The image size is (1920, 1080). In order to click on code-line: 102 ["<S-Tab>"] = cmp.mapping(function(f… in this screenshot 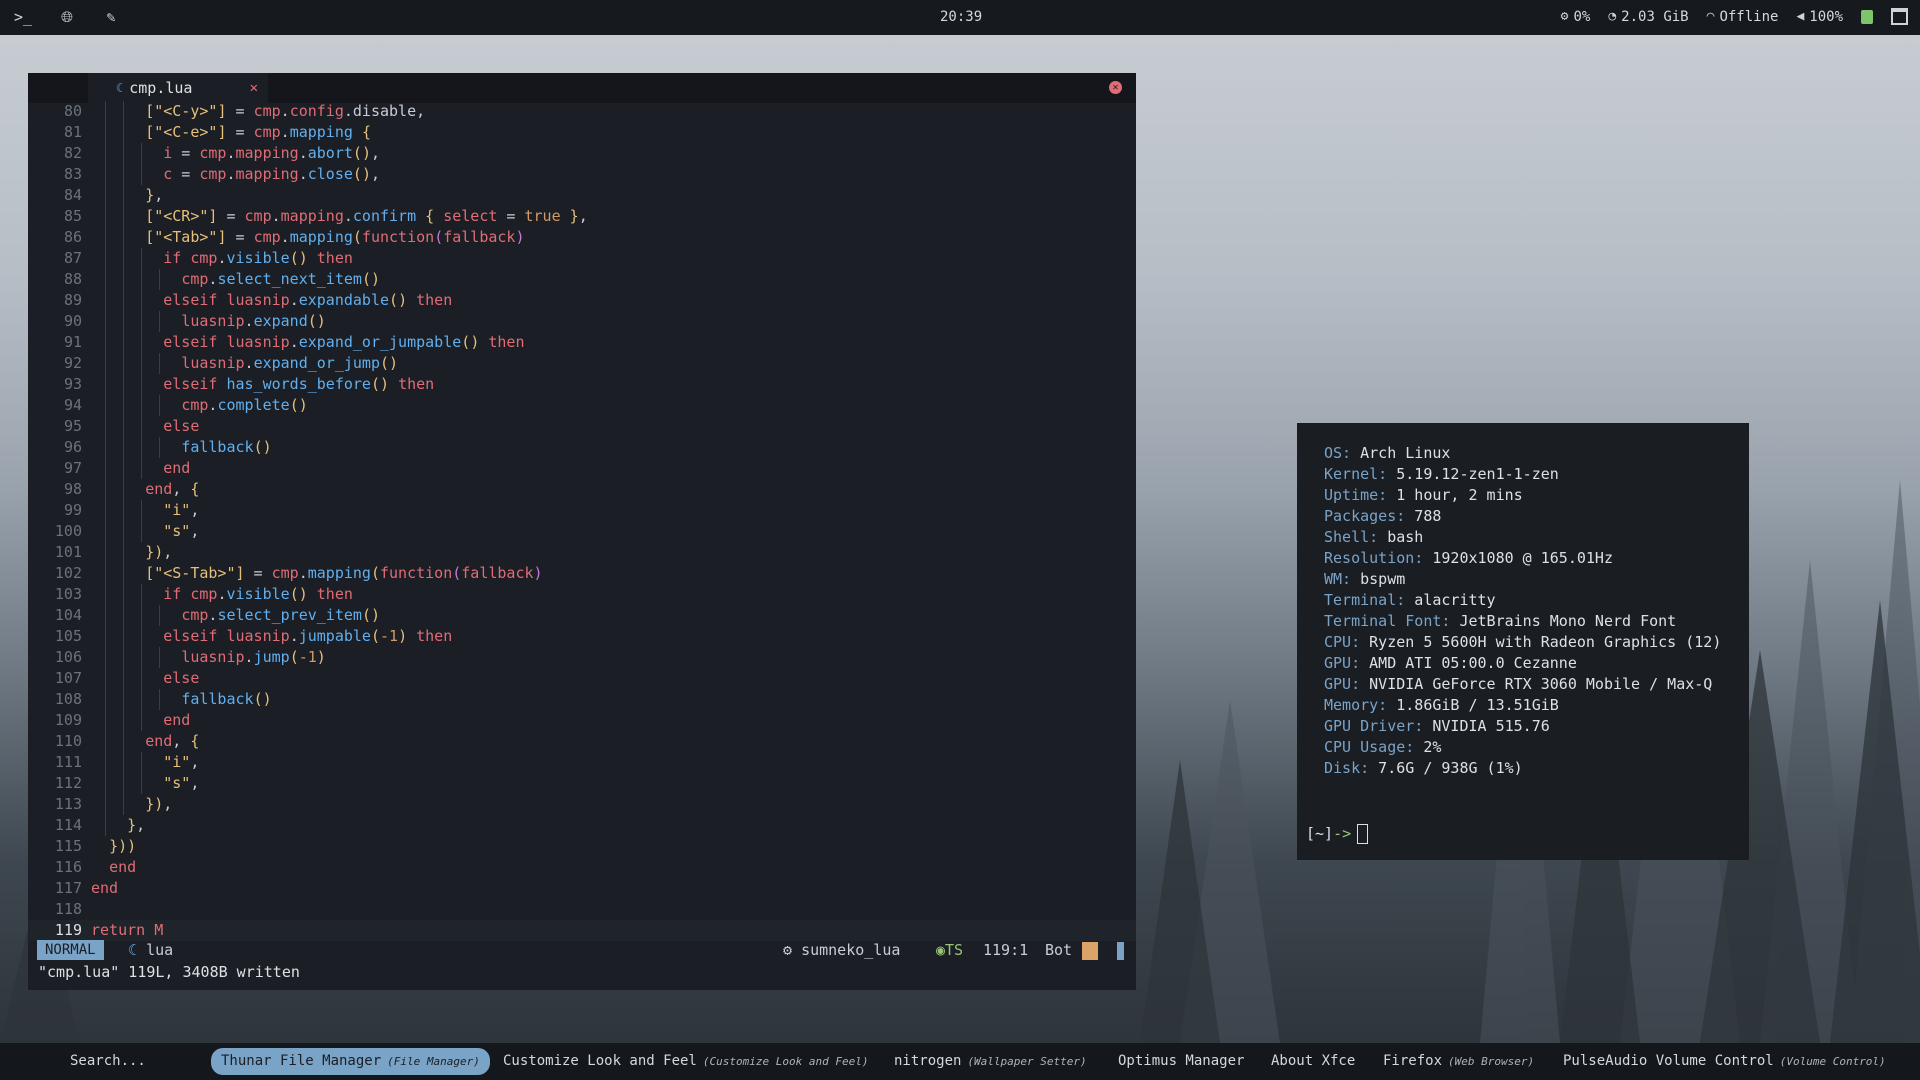, I will do `click(582, 573)`.